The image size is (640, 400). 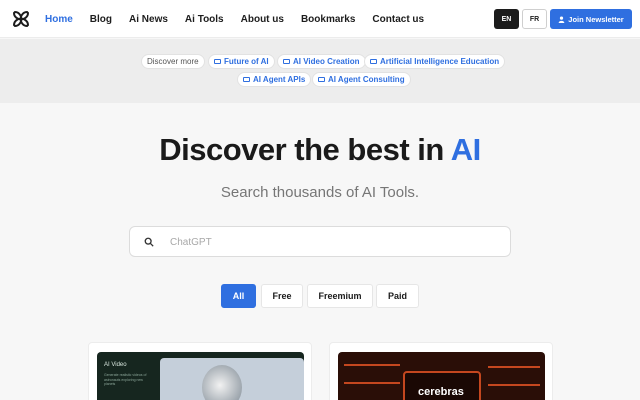 What do you see at coordinates (274, 79) in the screenshot?
I see `discover-link-ai-agent-apis: AI Agent APIs` at bounding box center [274, 79].